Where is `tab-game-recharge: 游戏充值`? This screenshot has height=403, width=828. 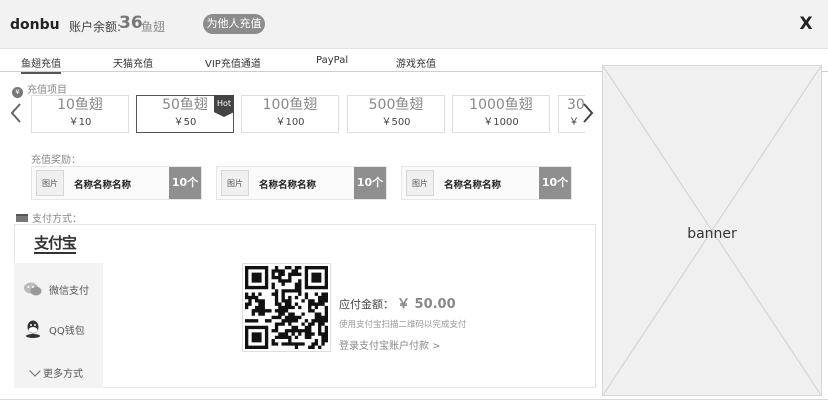 tab-game-recharge: 游戏充值 is located at coordinates (416, 62).